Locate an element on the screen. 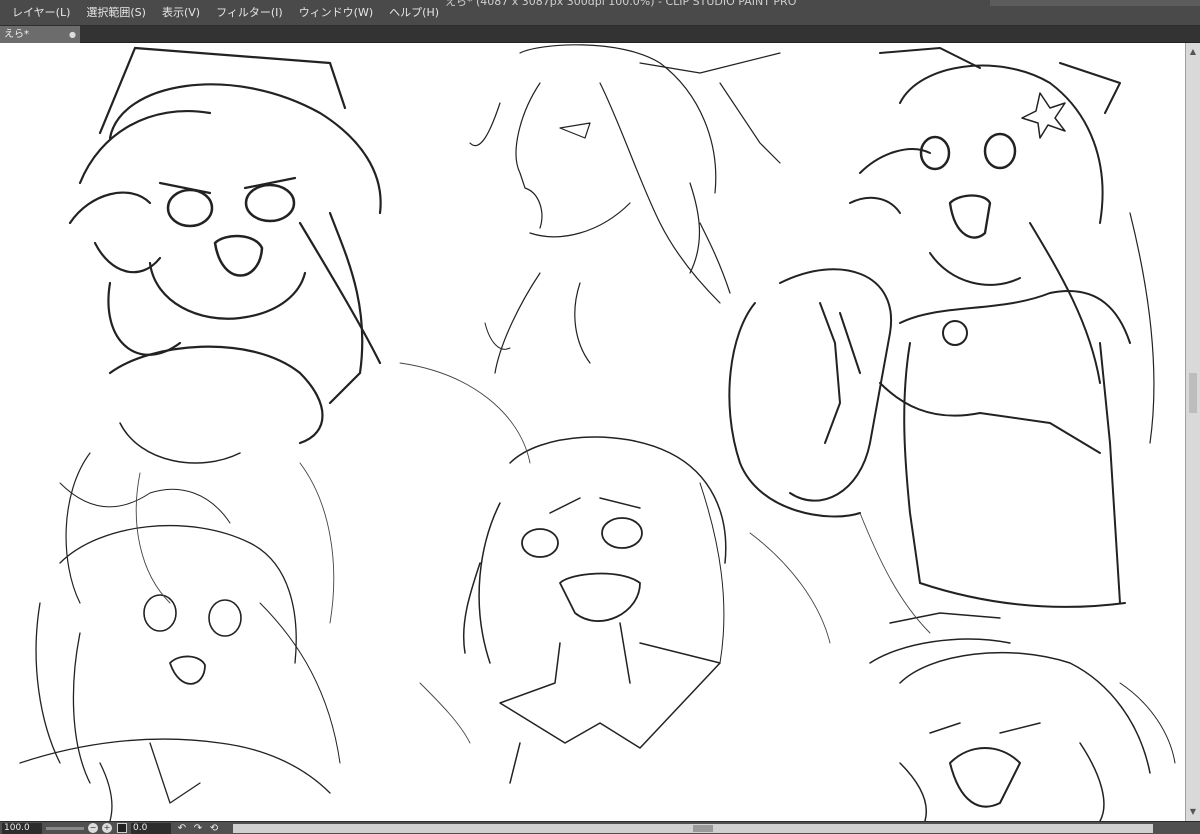  sketch-figure-bottom-left is located at coordinates (180, 651).